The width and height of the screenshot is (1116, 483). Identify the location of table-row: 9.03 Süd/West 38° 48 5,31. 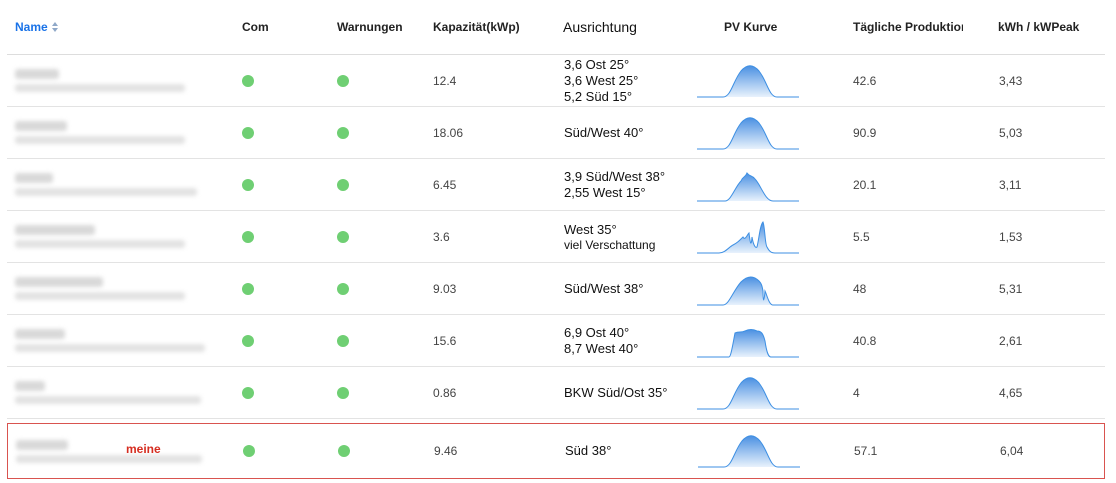
(556, 289).